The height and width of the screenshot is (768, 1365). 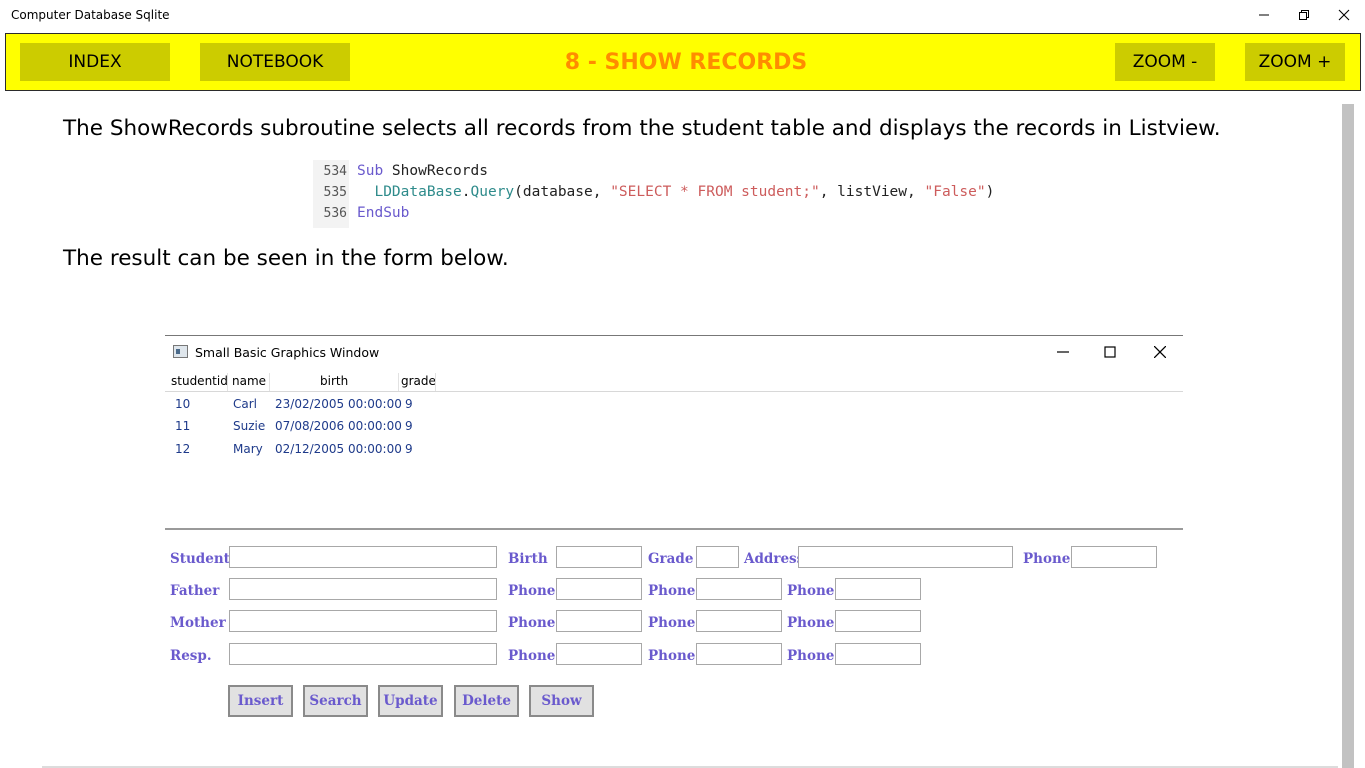 What do you see at coordinates (198, 623) in the screenshot?
I see `label-mother: Mother` at bounding box center [198, 623].